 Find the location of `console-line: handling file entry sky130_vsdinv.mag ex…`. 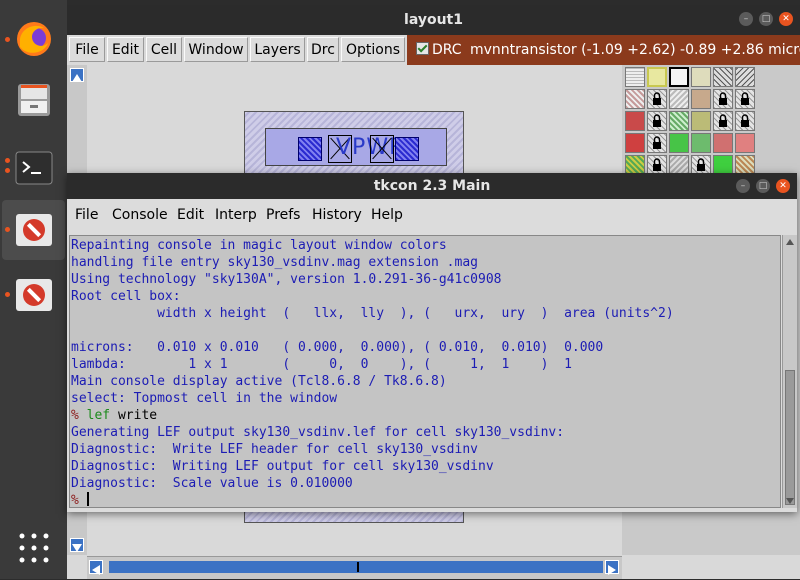

console-line: handling file entry sky130_vsdinv.mag ex… is located at coordinates (274, 262).